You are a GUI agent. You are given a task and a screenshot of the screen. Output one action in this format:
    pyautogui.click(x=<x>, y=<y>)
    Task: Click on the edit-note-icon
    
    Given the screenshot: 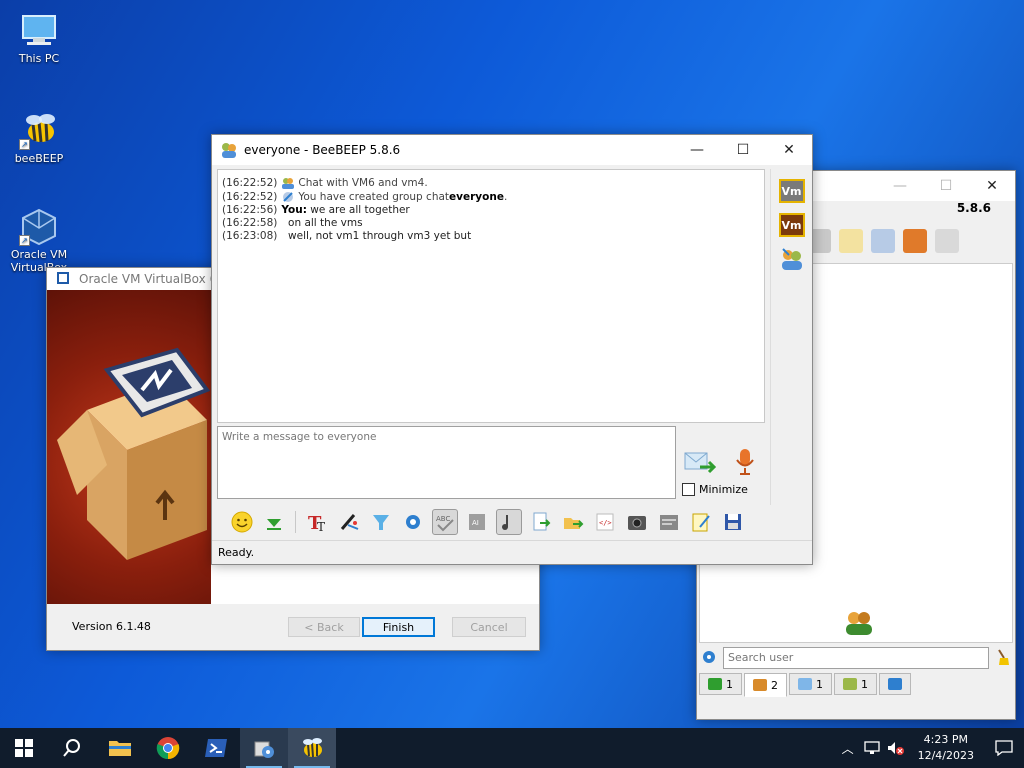 What is the action you would take?
    pyautogui.click(x=851, y=241)
    